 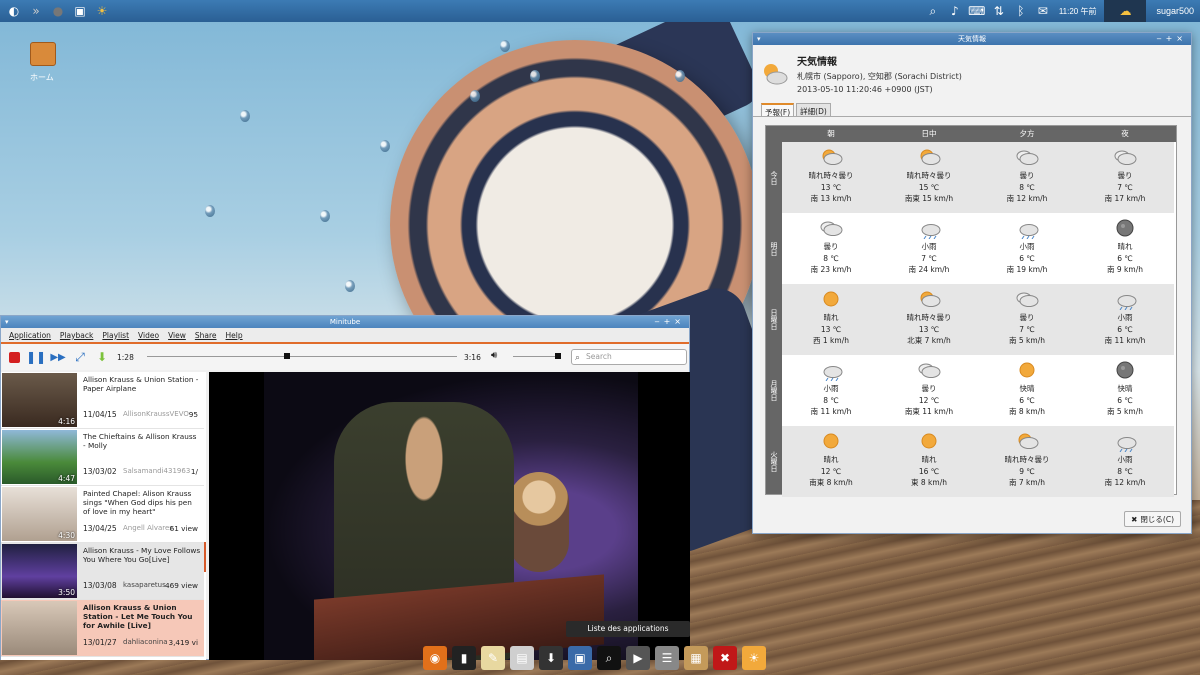 I want to click on playlist-scrollbar, so click(x=205, y=516).